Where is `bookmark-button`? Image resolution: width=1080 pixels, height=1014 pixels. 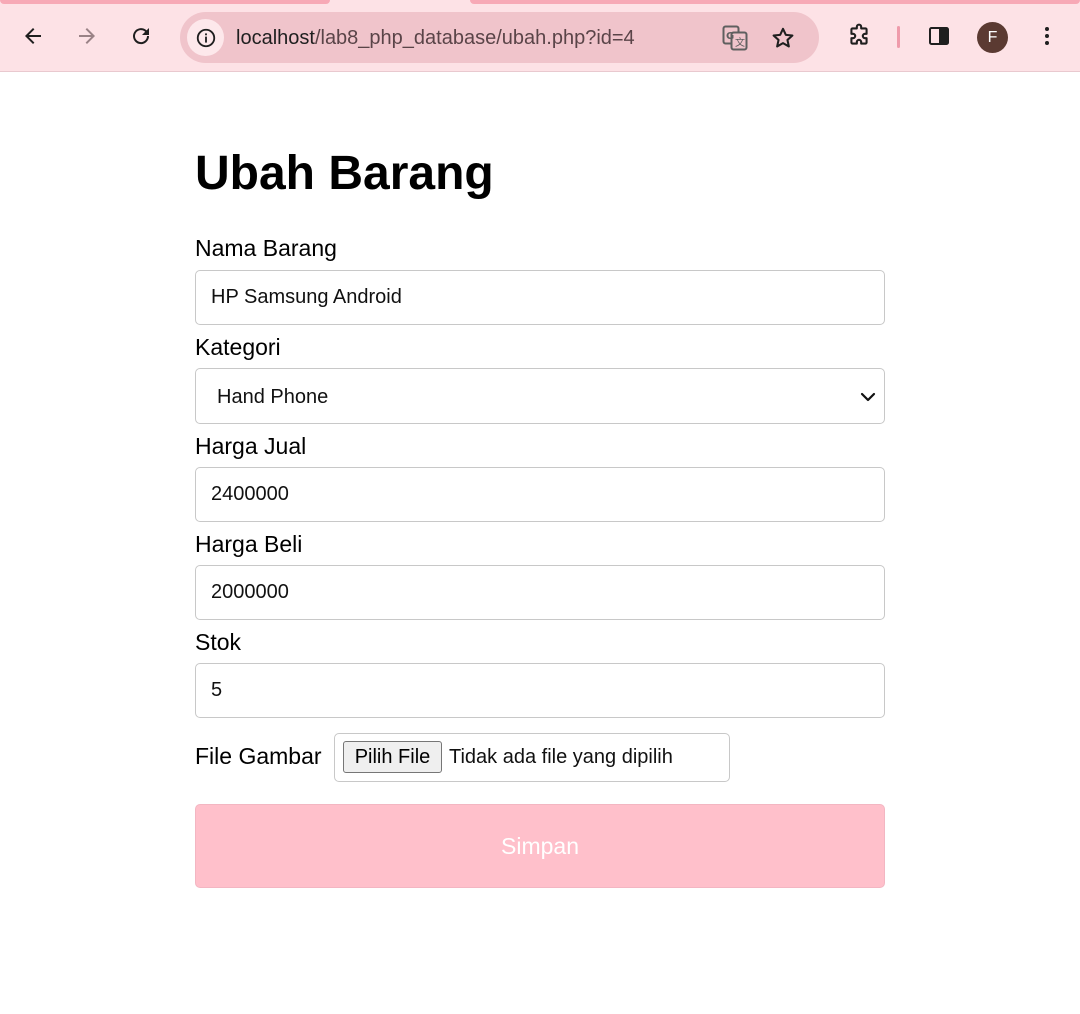 bookmark-button is located at coordinates (783, 38).